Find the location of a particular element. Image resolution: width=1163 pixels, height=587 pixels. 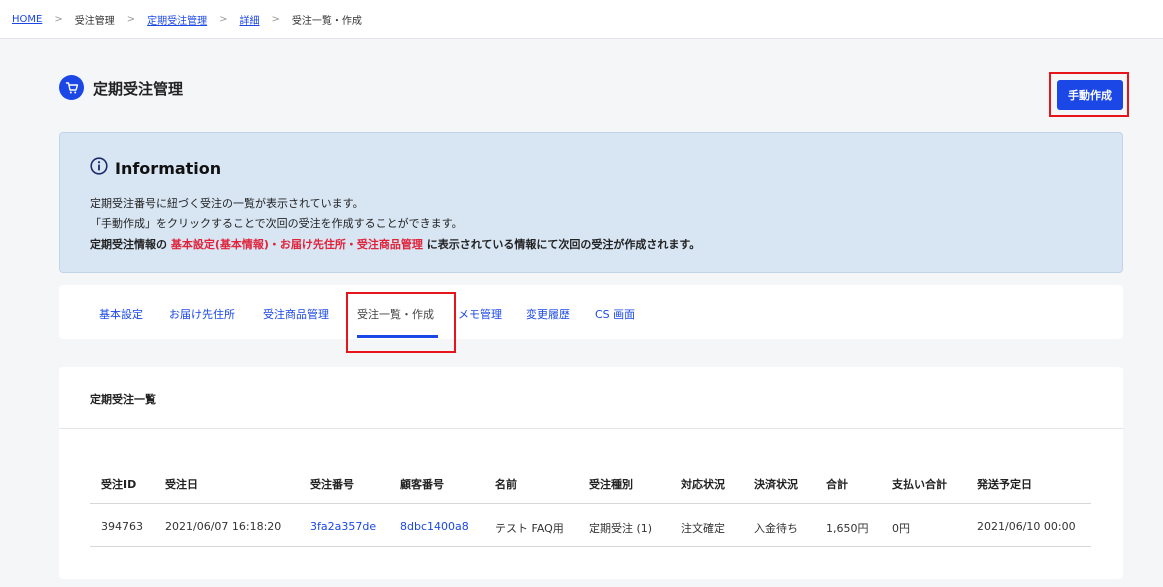

breadcrumb-home-link: HOME is located at coordinates (27, 19).